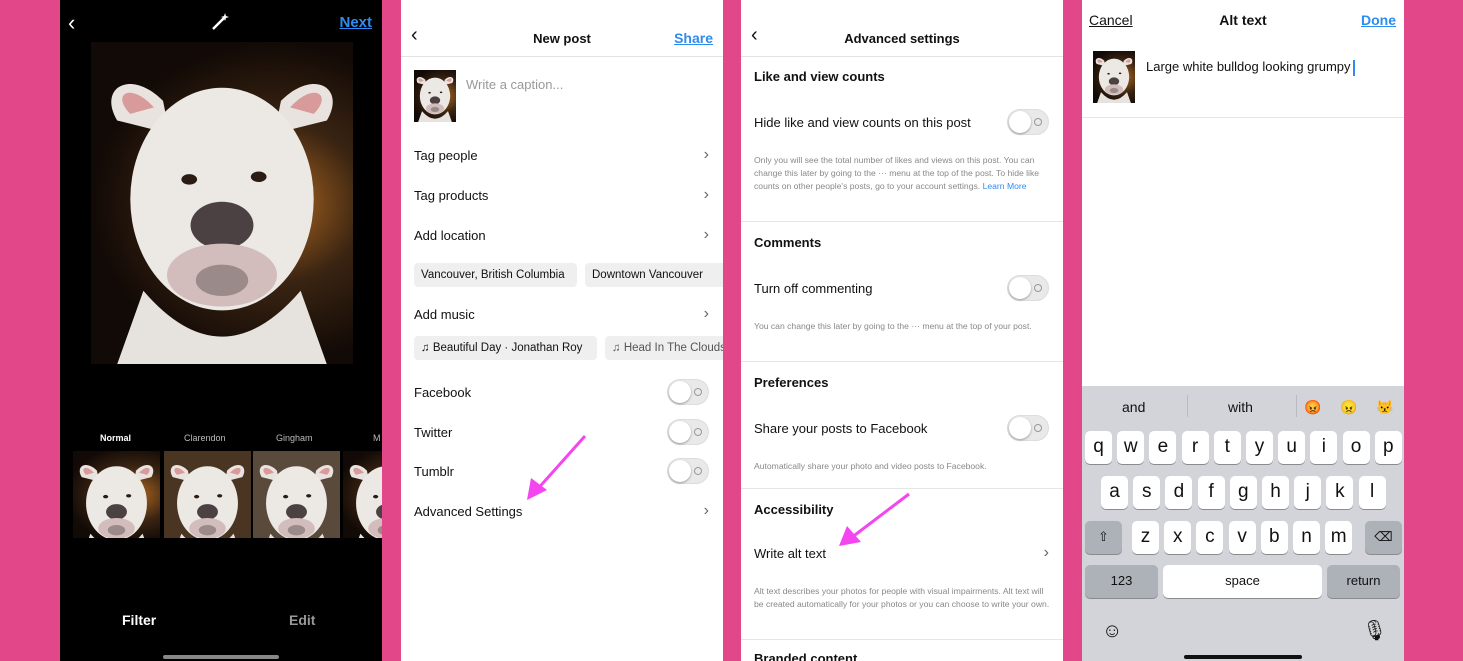  I want to click on key-x: x, so click(1178, 537).